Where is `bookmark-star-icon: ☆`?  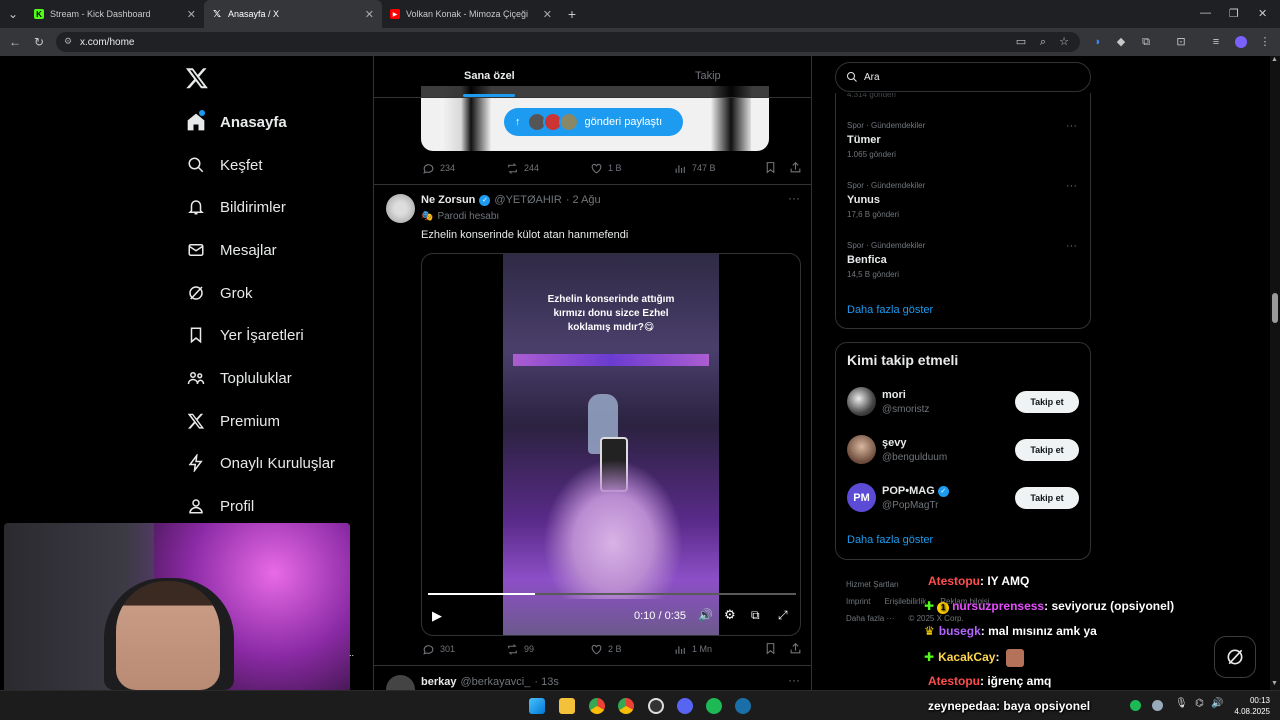
bookmark-star-icon: ☆ is located at coordinates (1064, 42).